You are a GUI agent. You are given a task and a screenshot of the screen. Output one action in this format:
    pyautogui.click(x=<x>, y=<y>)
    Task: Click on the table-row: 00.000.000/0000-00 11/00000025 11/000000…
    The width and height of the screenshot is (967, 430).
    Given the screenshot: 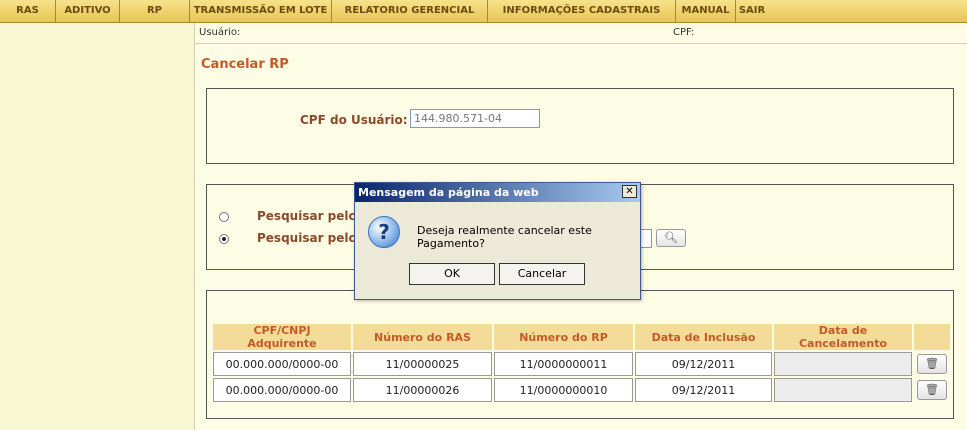 What is the action you would take?
    pyautogui.click(x=581, y=364)
    